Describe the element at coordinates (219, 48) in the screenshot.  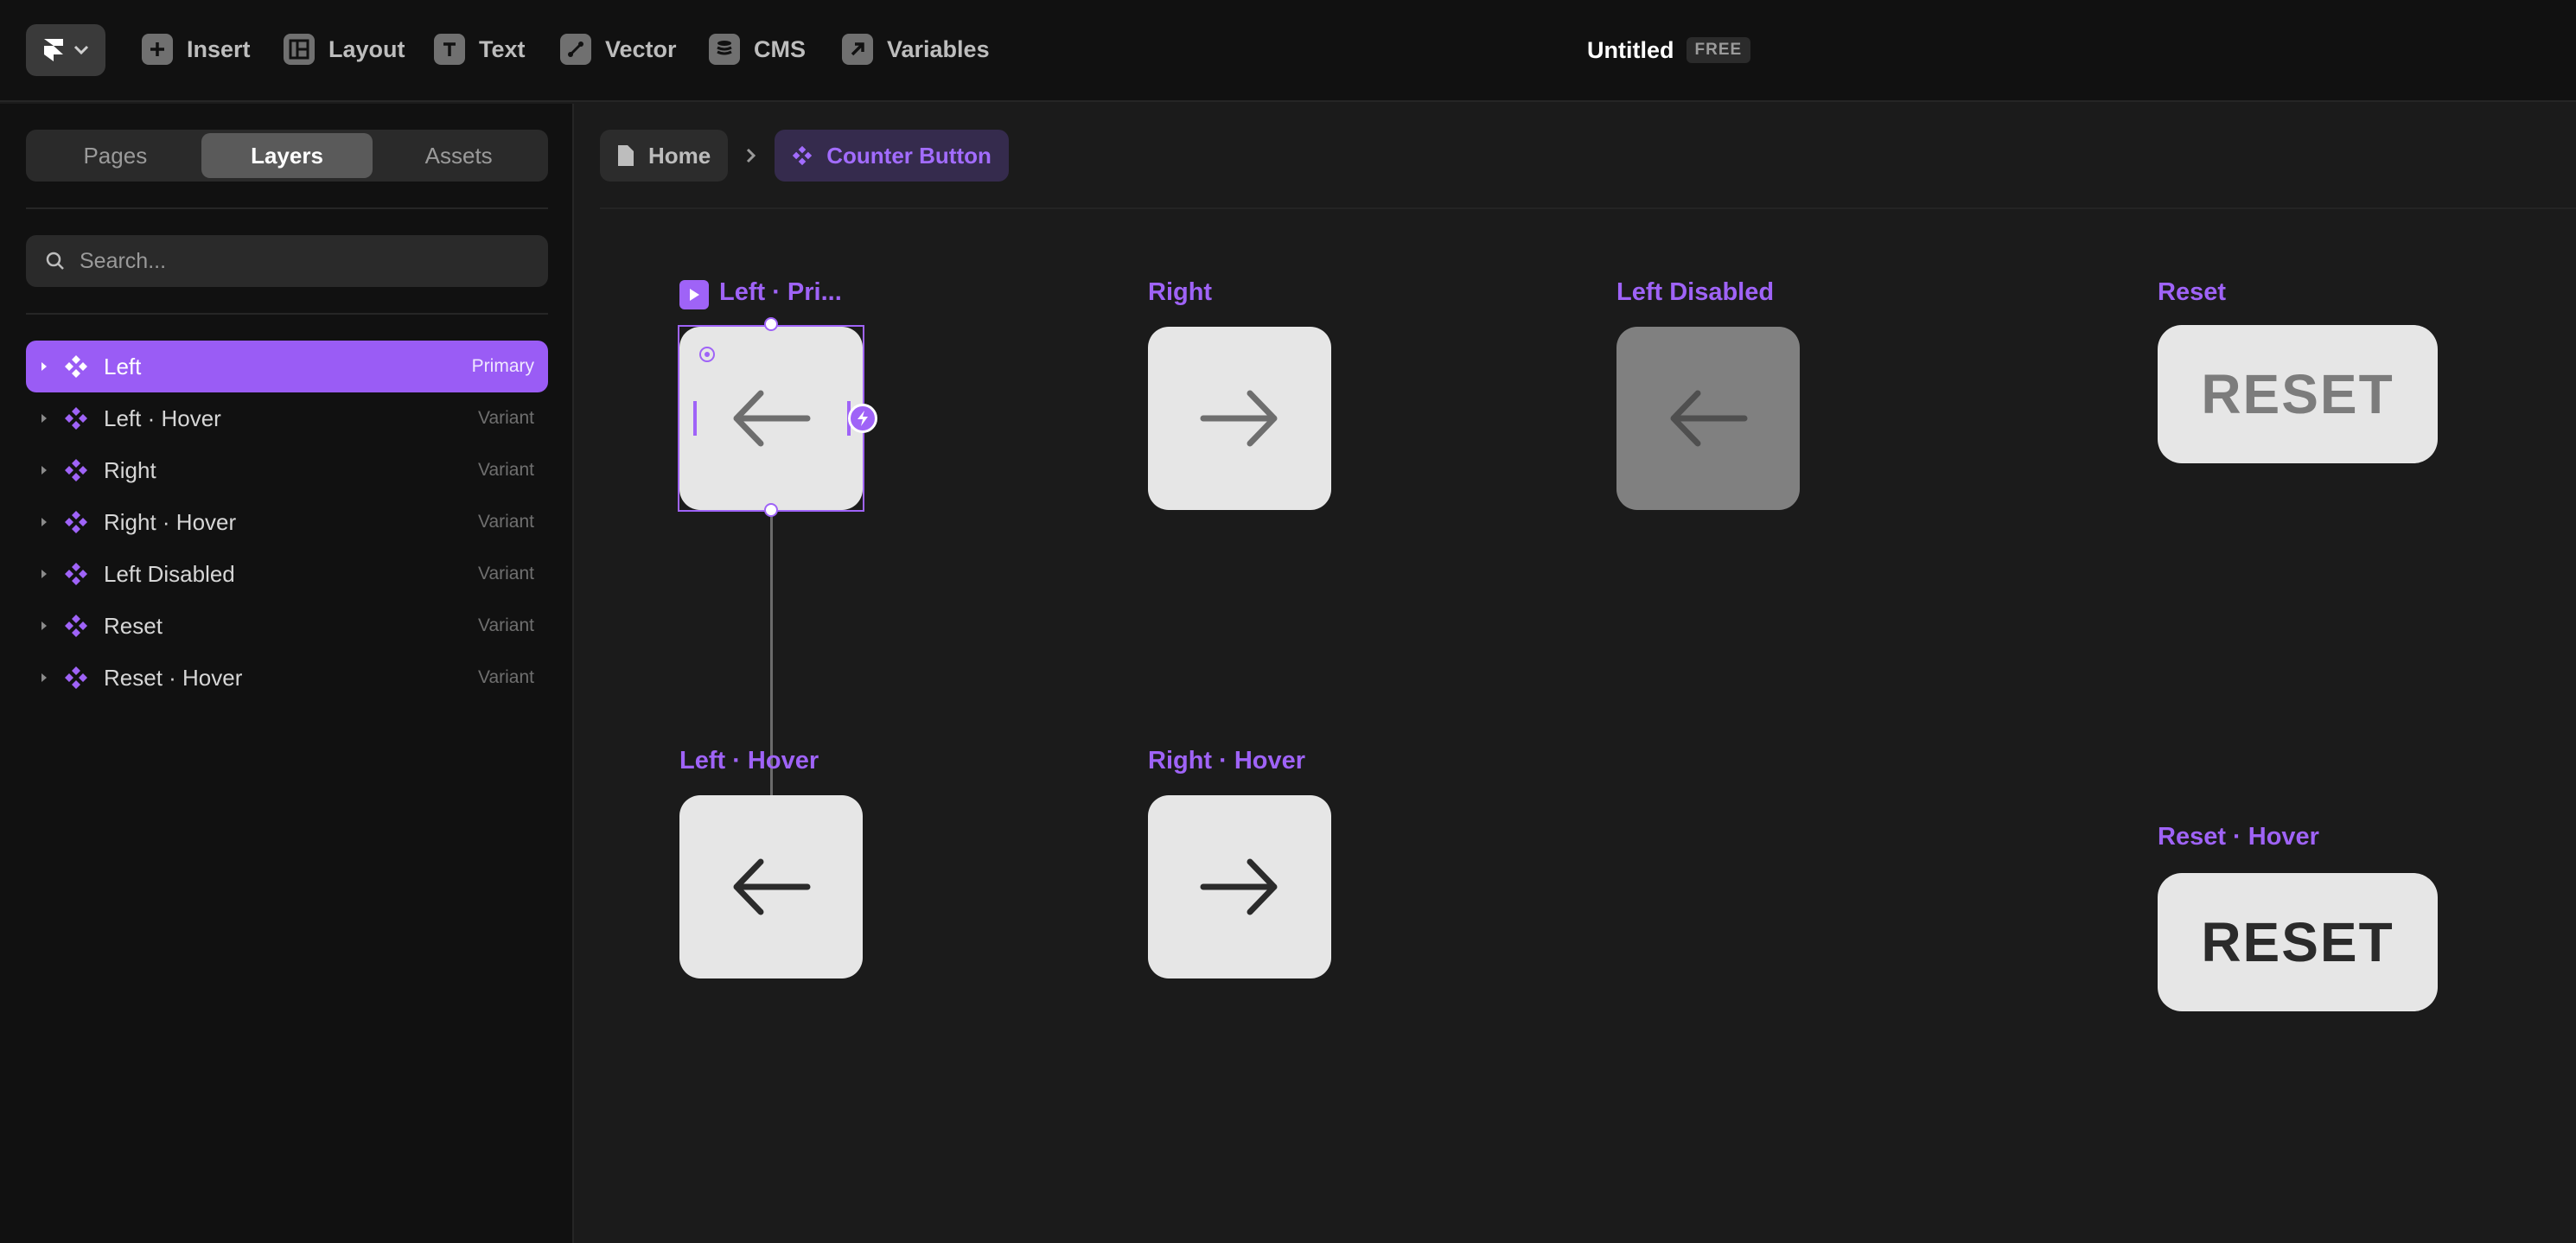
I see `insert-label: Insert` at that location.